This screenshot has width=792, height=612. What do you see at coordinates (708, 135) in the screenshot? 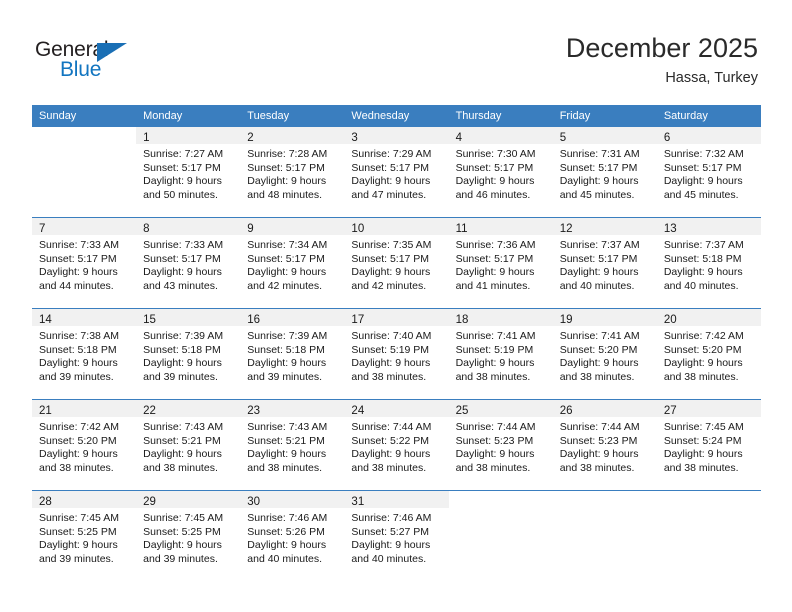
I see `day-number-band: 6` at bounding box center [708, 135].